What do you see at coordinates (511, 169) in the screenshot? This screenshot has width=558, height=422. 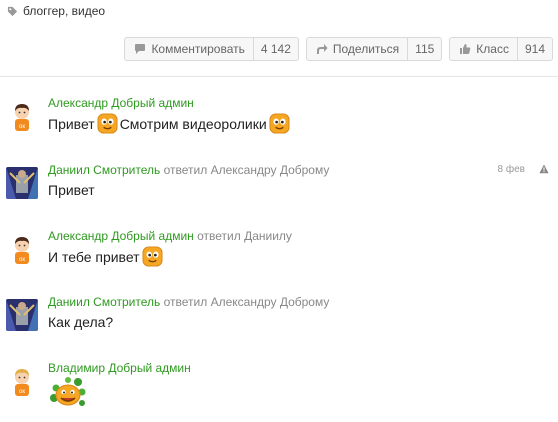 I see `comment-date: 8 фев` at bounding box center [511, 169].